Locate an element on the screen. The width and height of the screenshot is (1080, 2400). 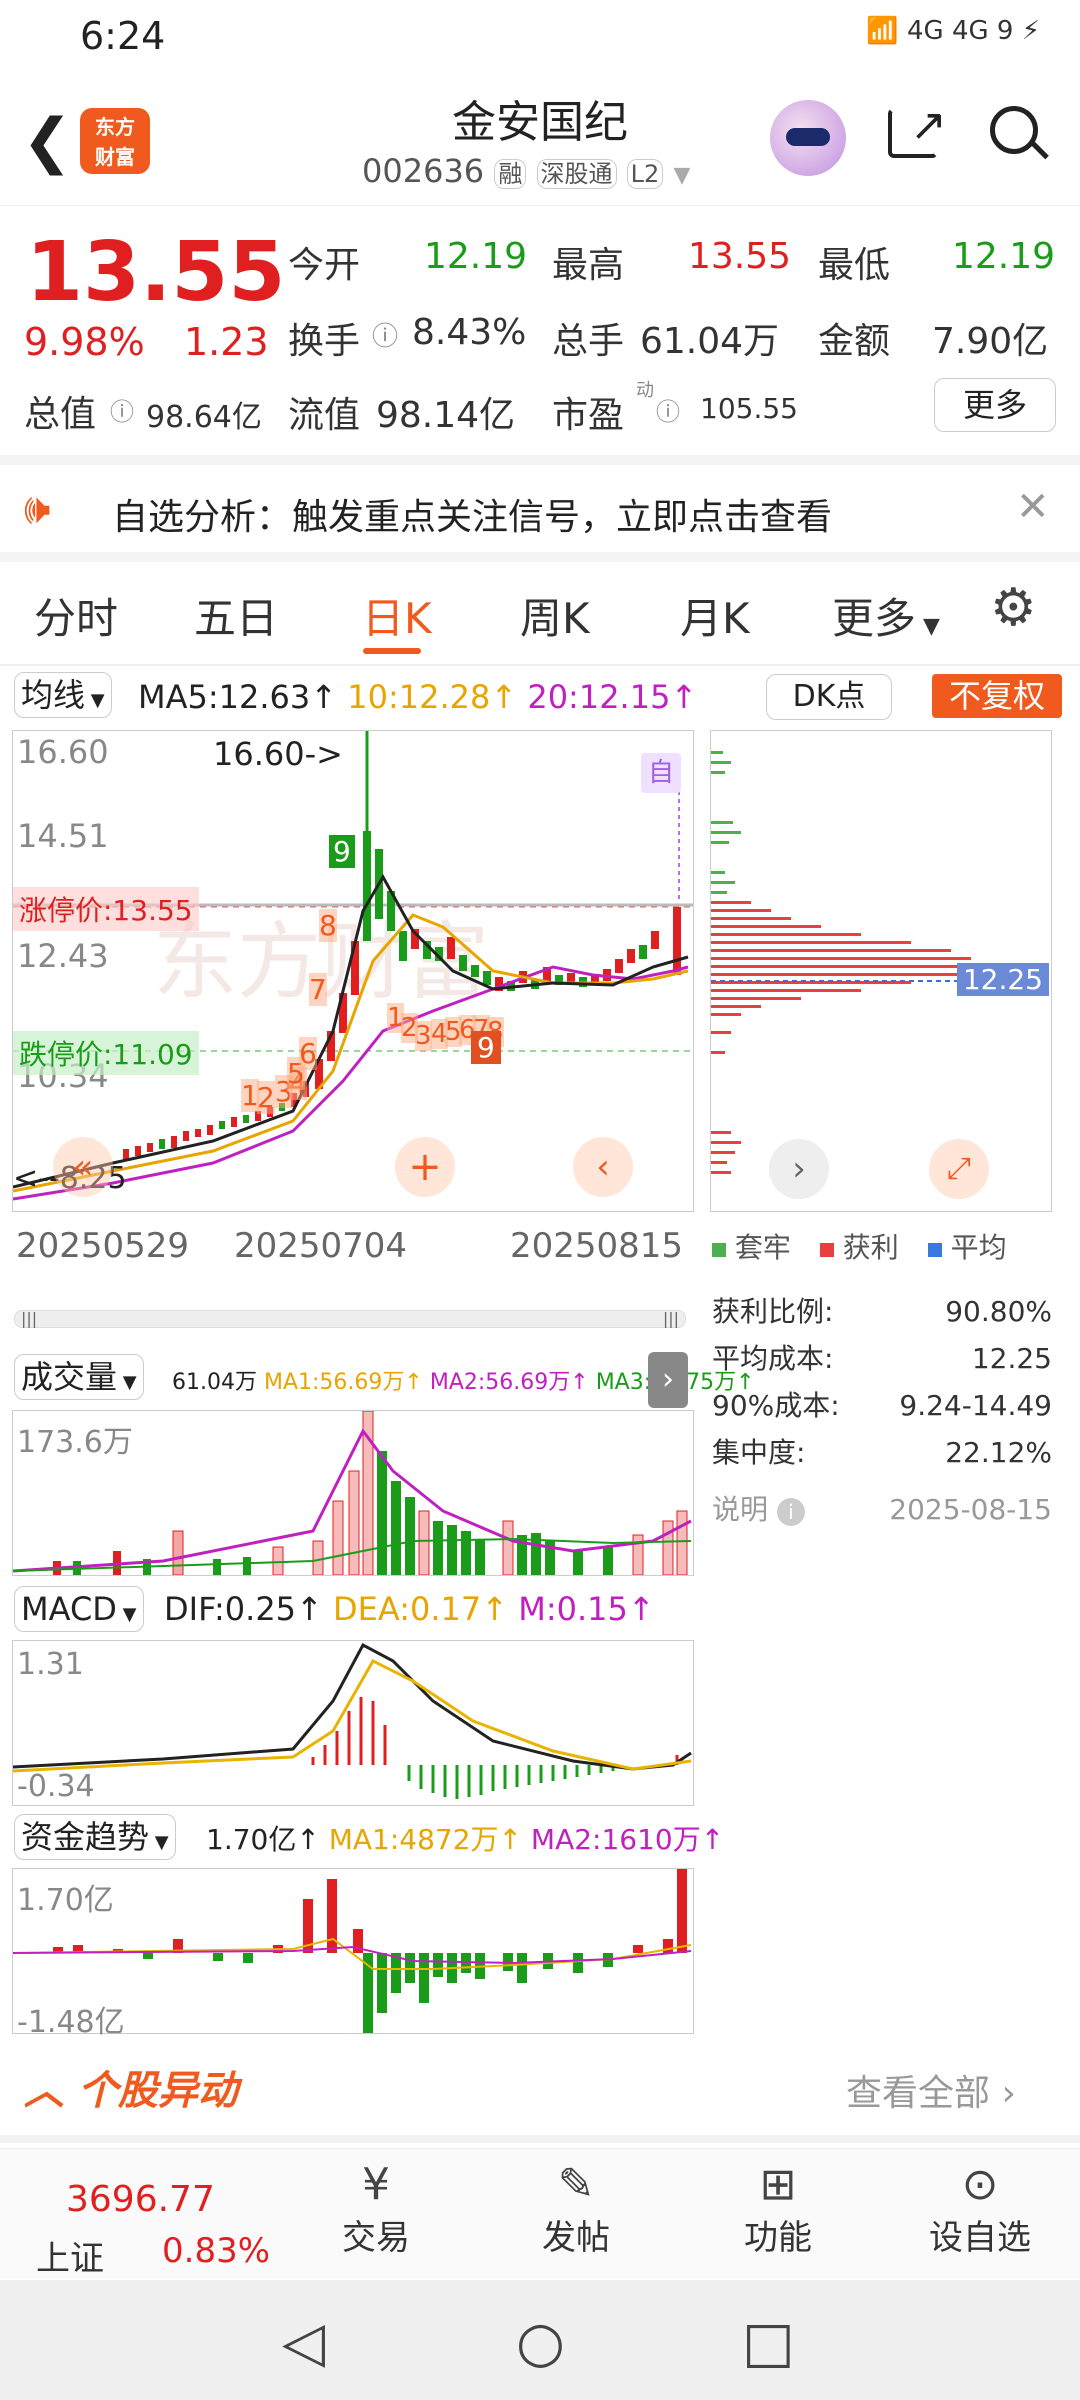
edit-icon: ✎ is located at coordinates (576, 2184).